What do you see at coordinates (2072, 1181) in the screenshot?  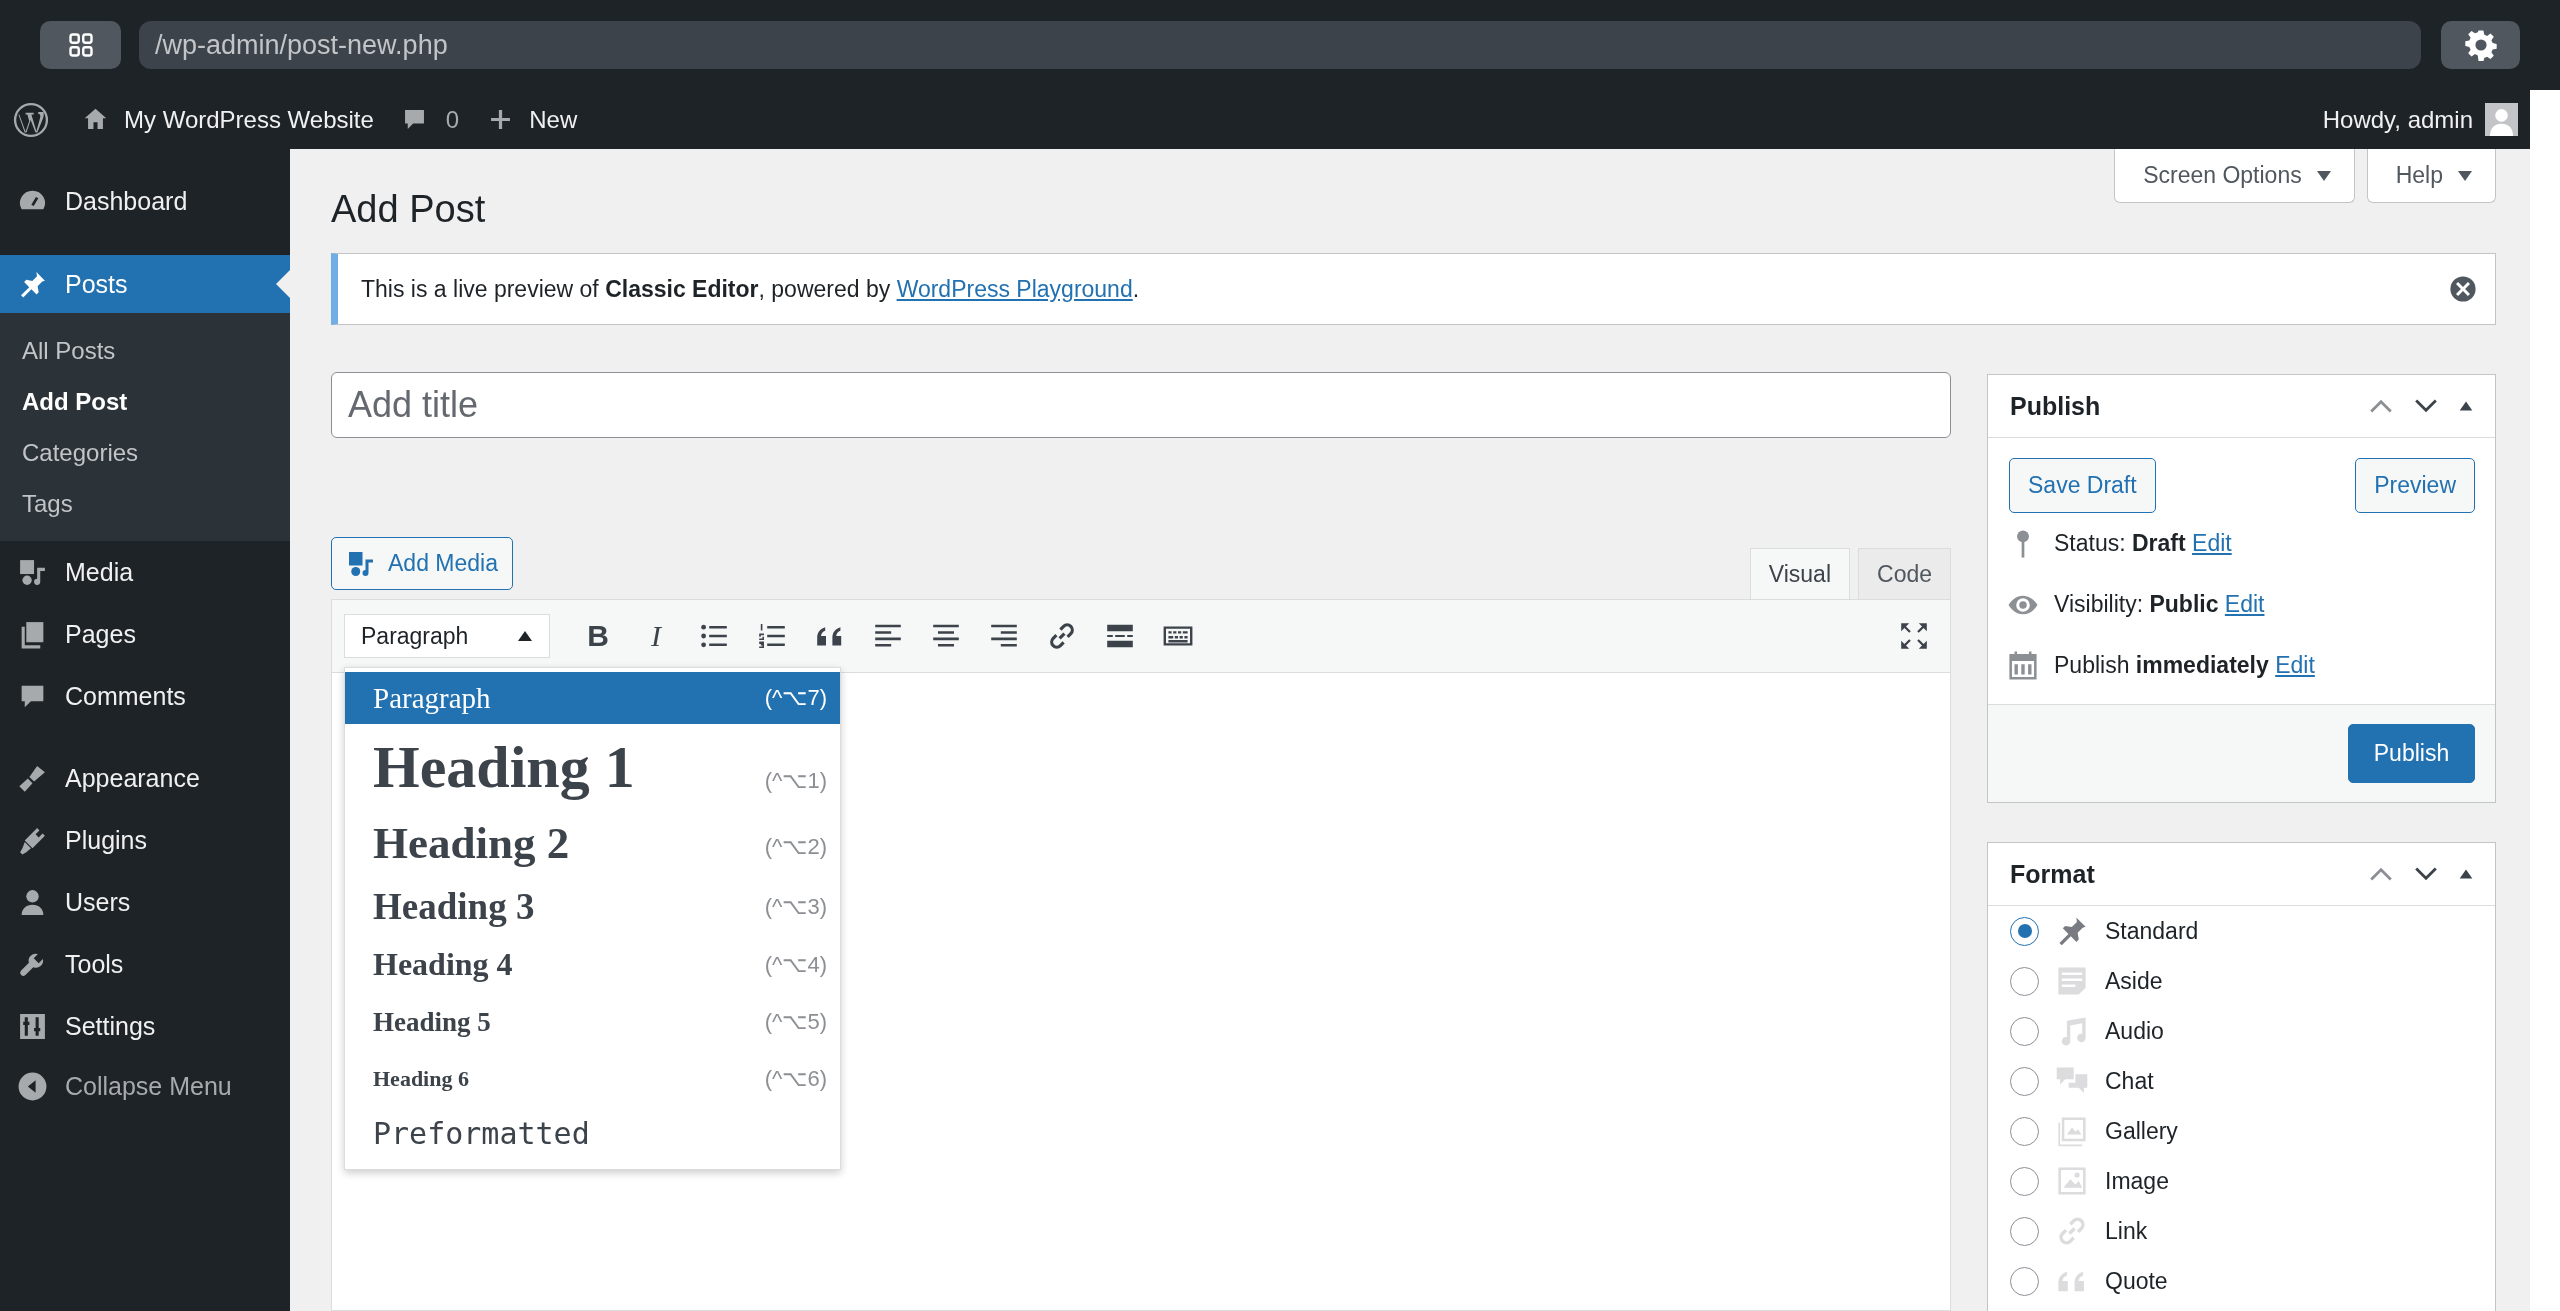 I see `image-icon` at bounding box center [2072, 1181].